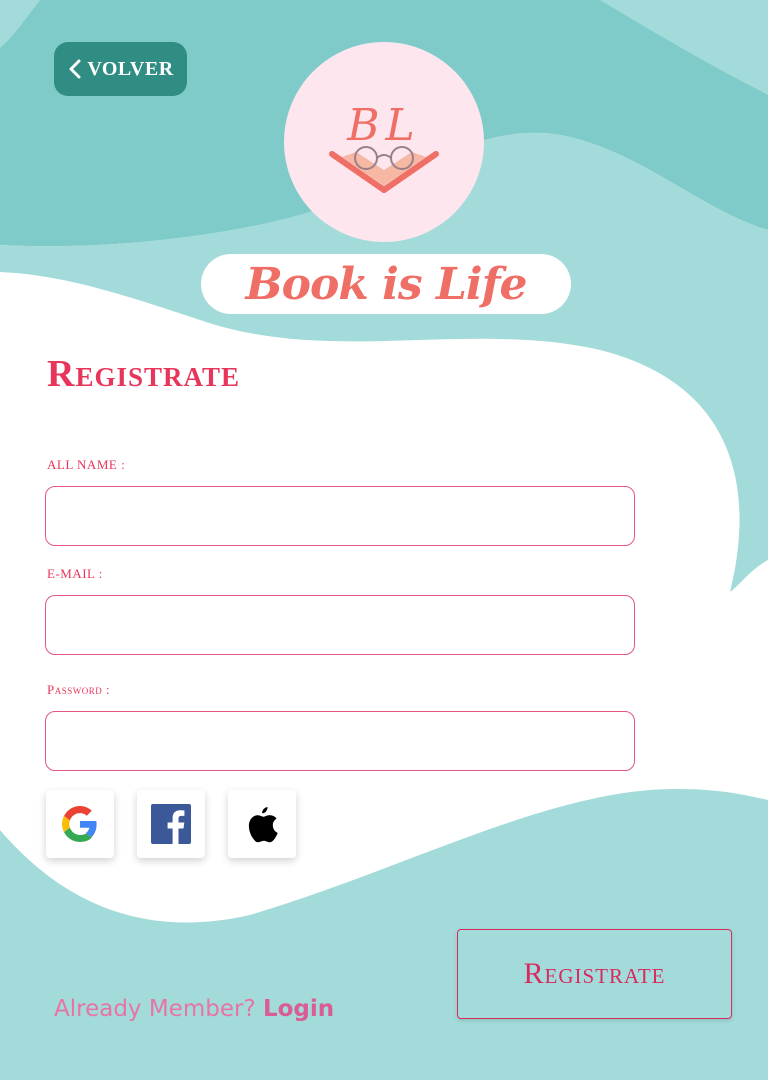 The width and height of the screenshot is (768, 1080). I want to click on login-link: Login, so click(298, 1009).